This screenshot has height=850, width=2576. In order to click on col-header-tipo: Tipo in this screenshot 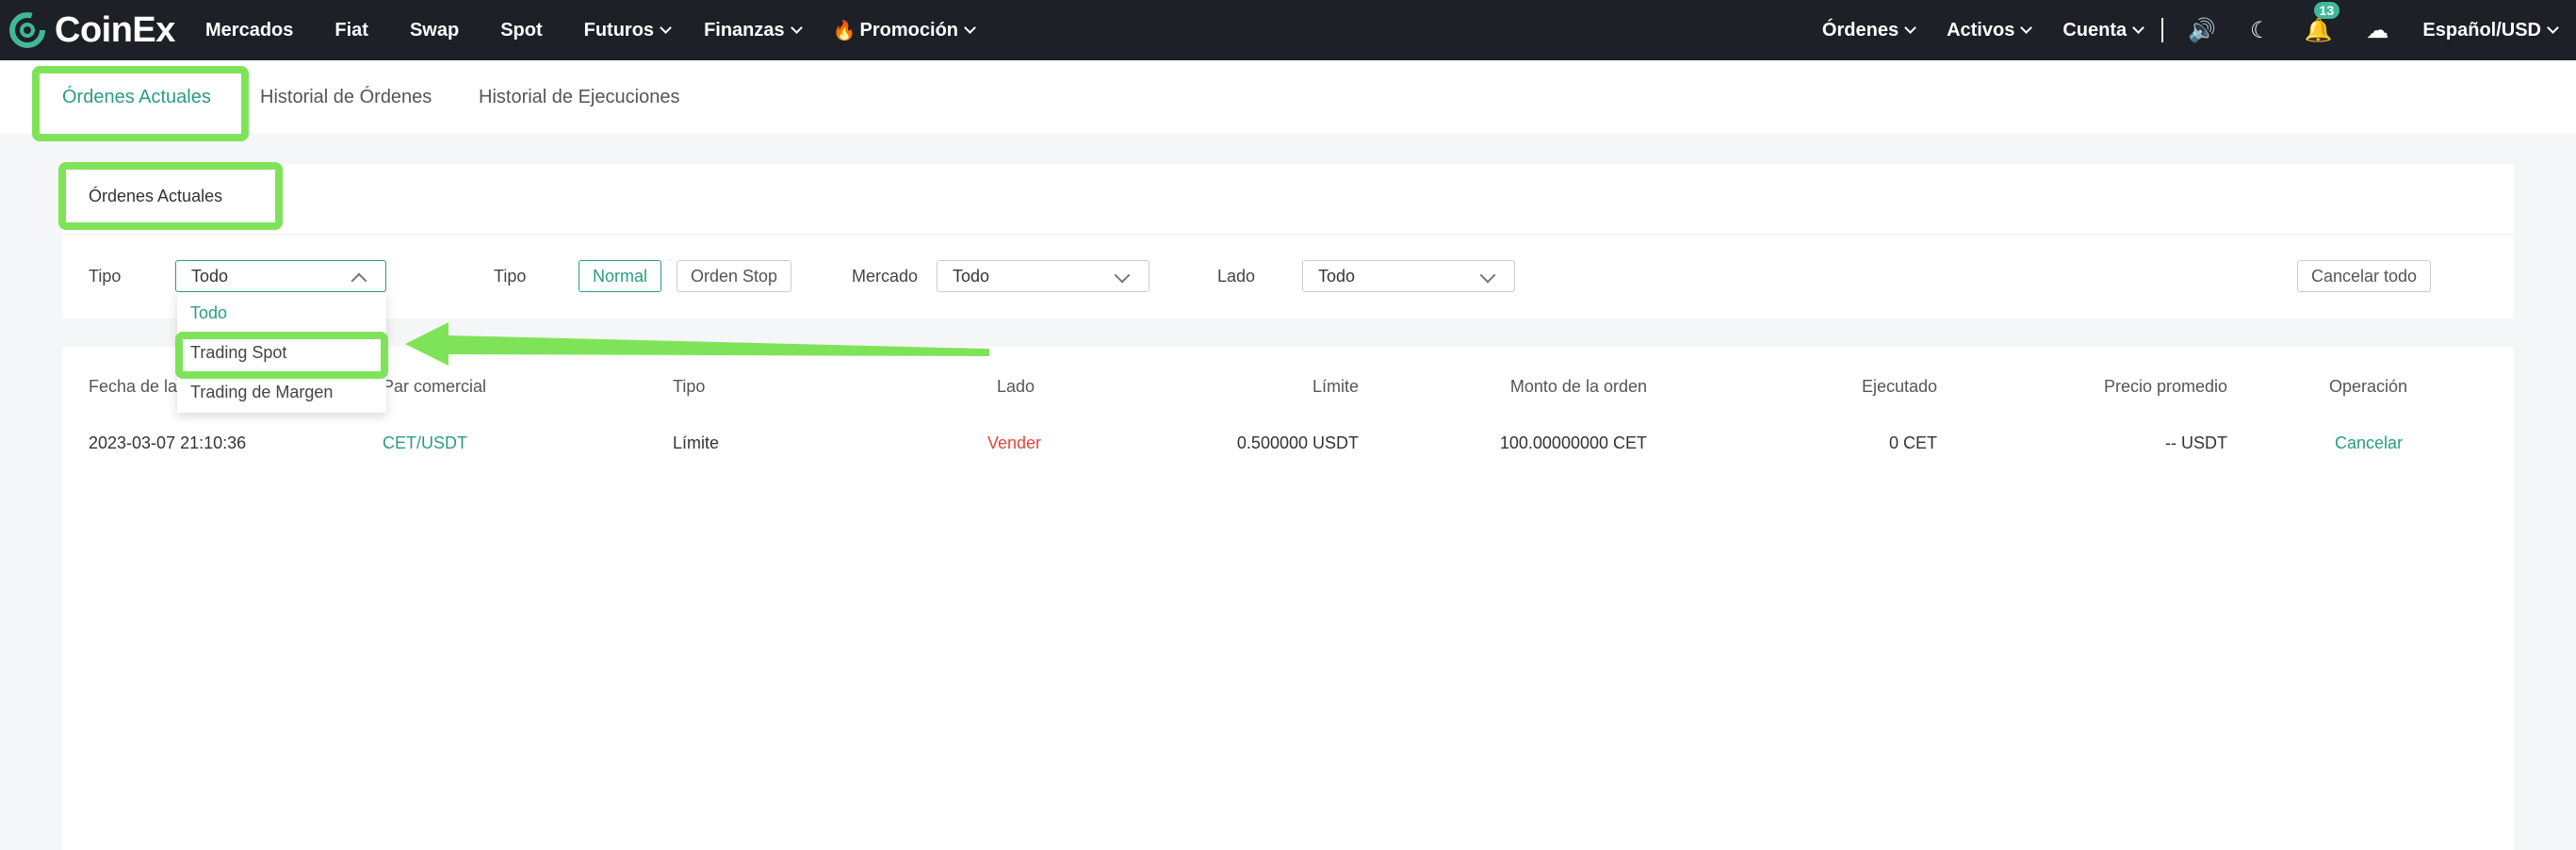, I will do `click(689, 387)`.